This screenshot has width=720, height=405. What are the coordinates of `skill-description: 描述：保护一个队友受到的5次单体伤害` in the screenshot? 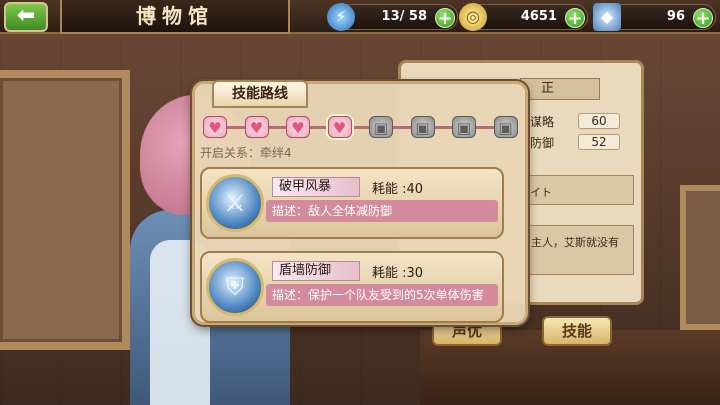 It's located at (382, 295).